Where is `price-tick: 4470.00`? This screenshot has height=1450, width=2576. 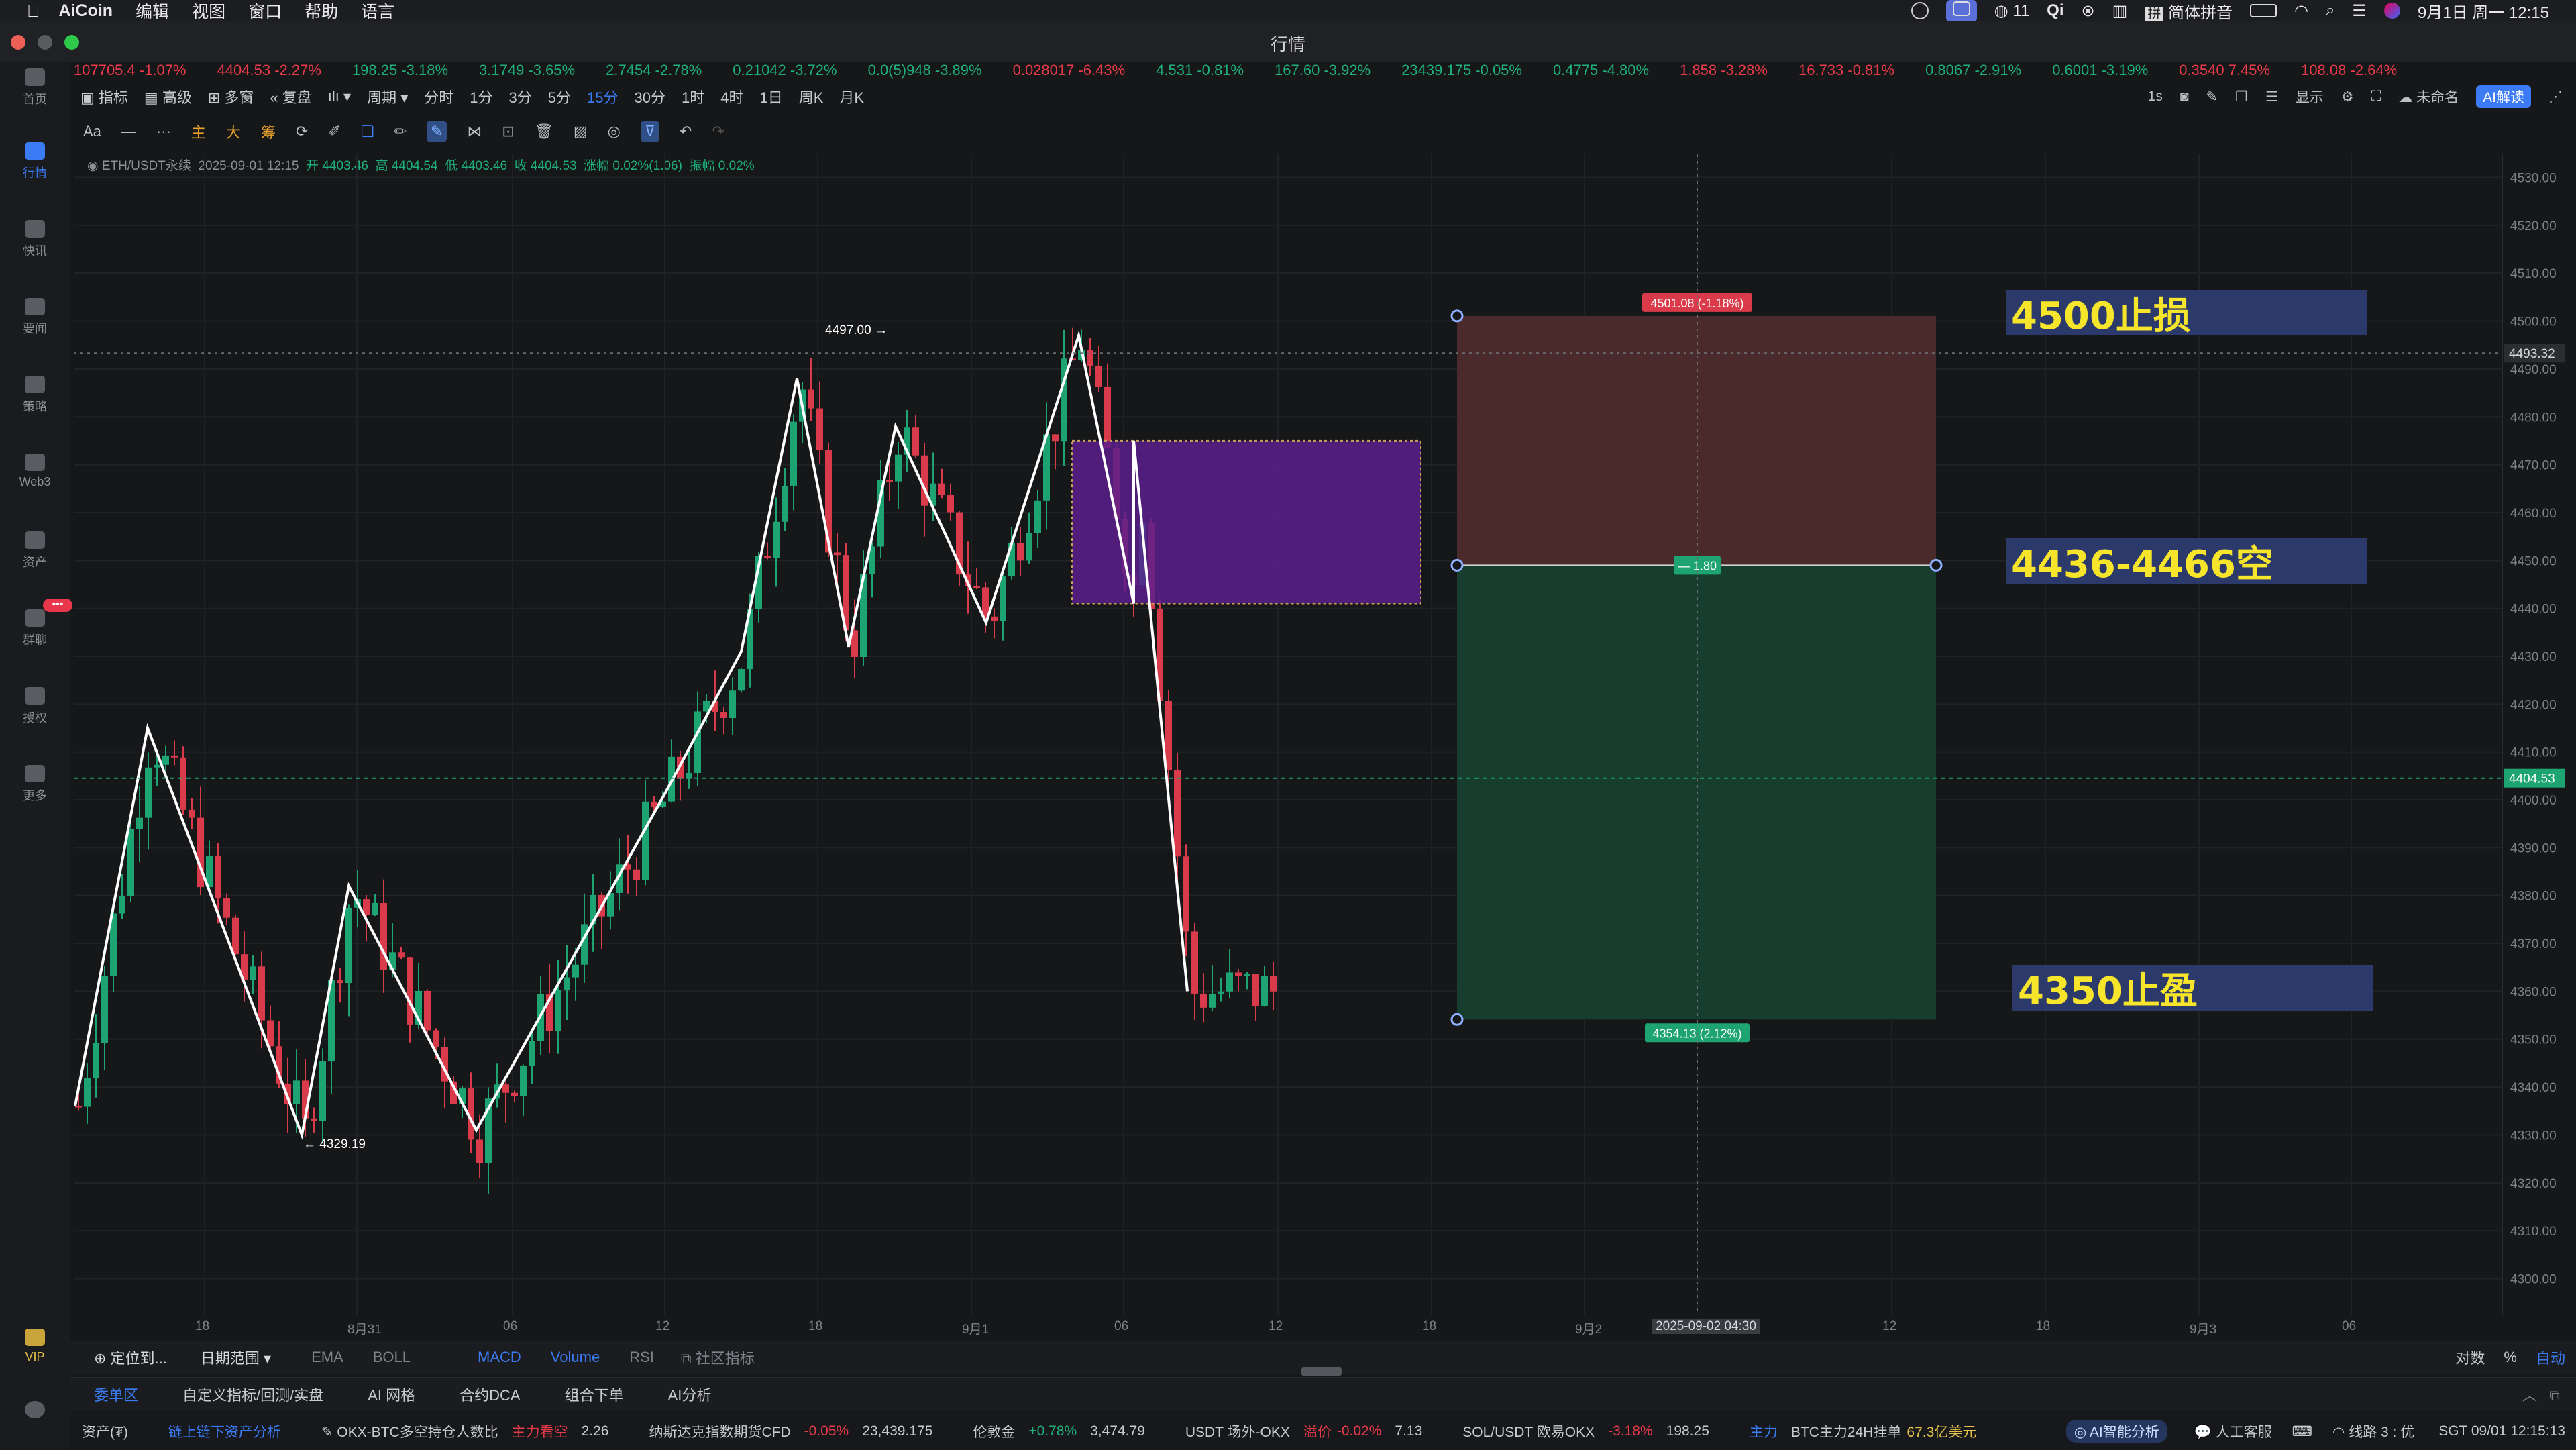
price-tick: 4470.00 is located at coordinates (2533, 466).